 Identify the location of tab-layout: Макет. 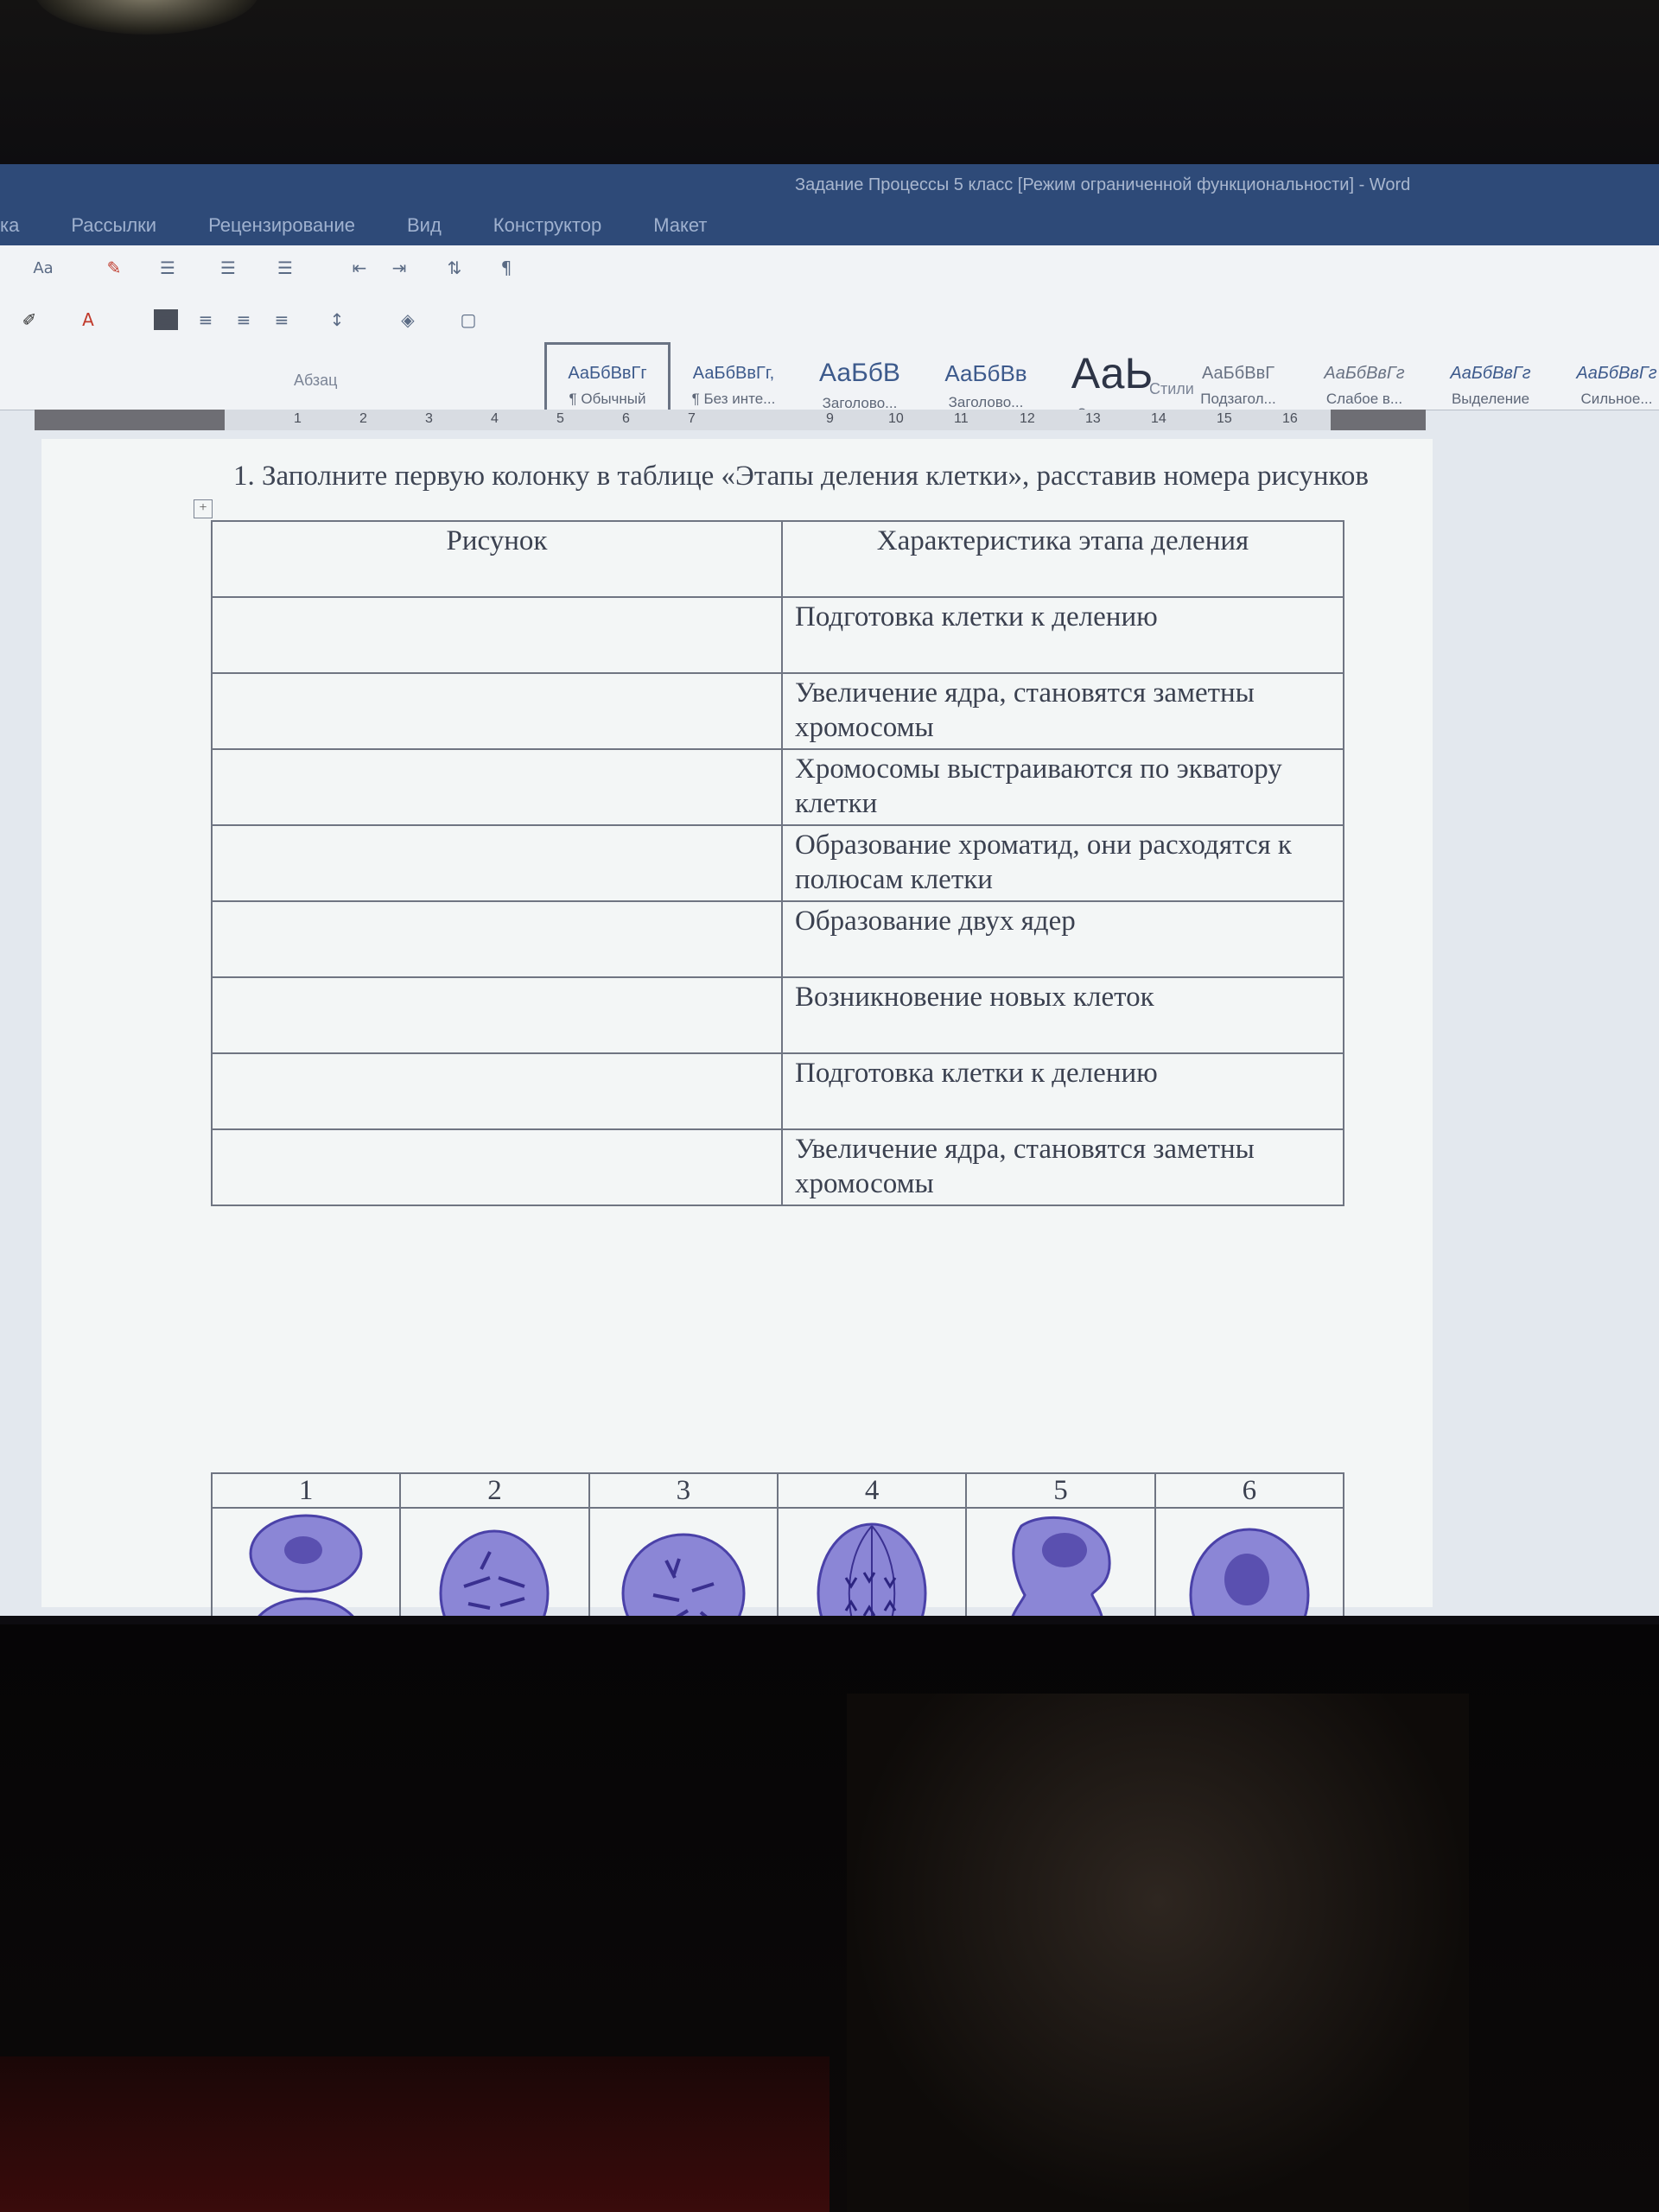
(680, 225).